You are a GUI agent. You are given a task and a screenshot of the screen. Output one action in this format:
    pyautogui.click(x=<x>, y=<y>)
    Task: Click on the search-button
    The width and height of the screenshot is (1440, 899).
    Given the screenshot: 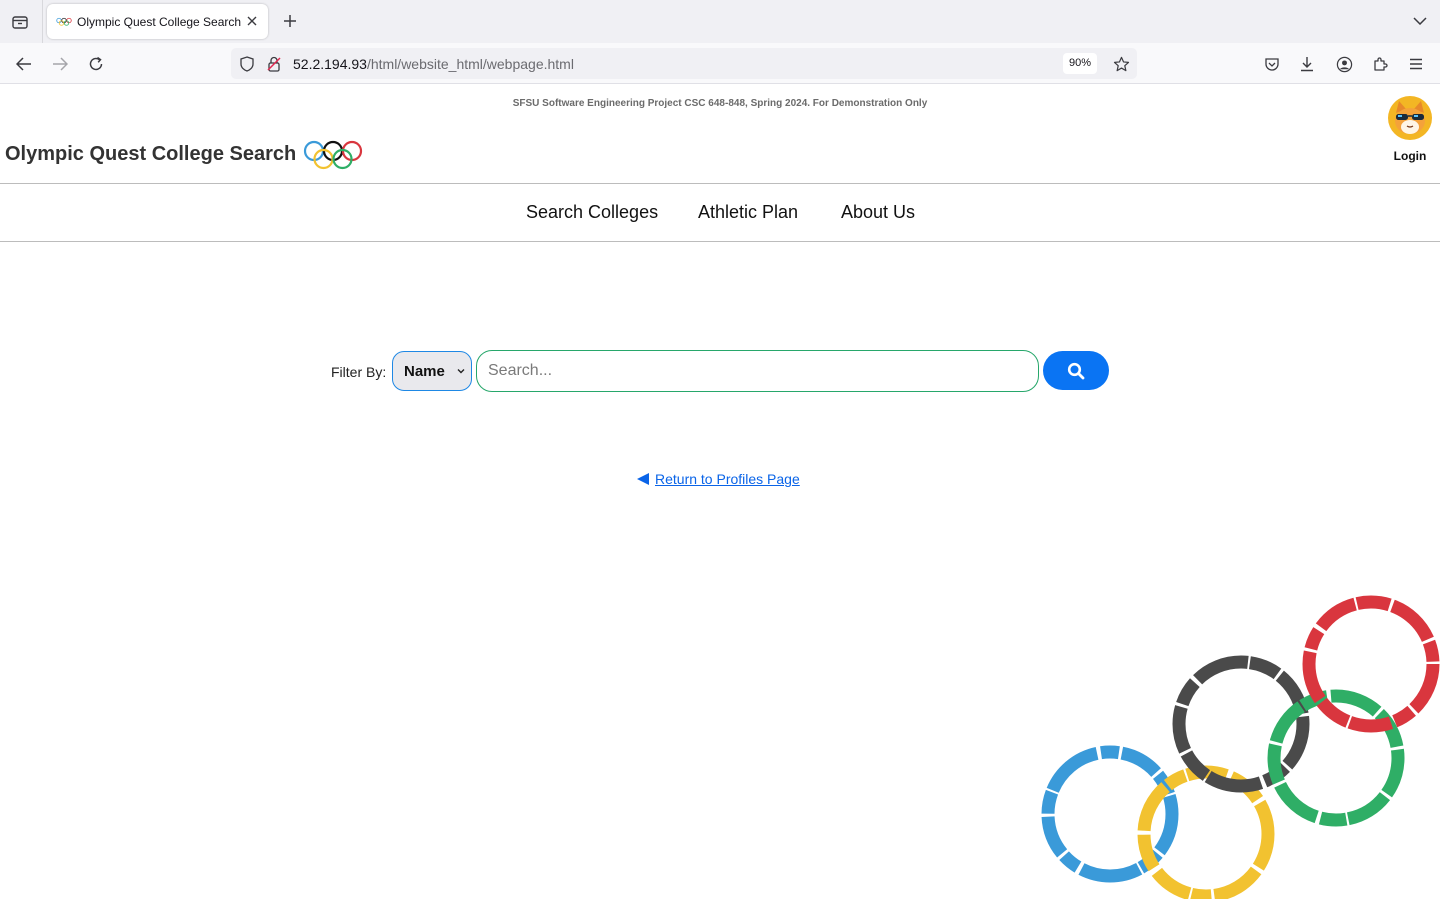 What is the action you would take?
    pyautogui.click(x=1076, y=370)
    